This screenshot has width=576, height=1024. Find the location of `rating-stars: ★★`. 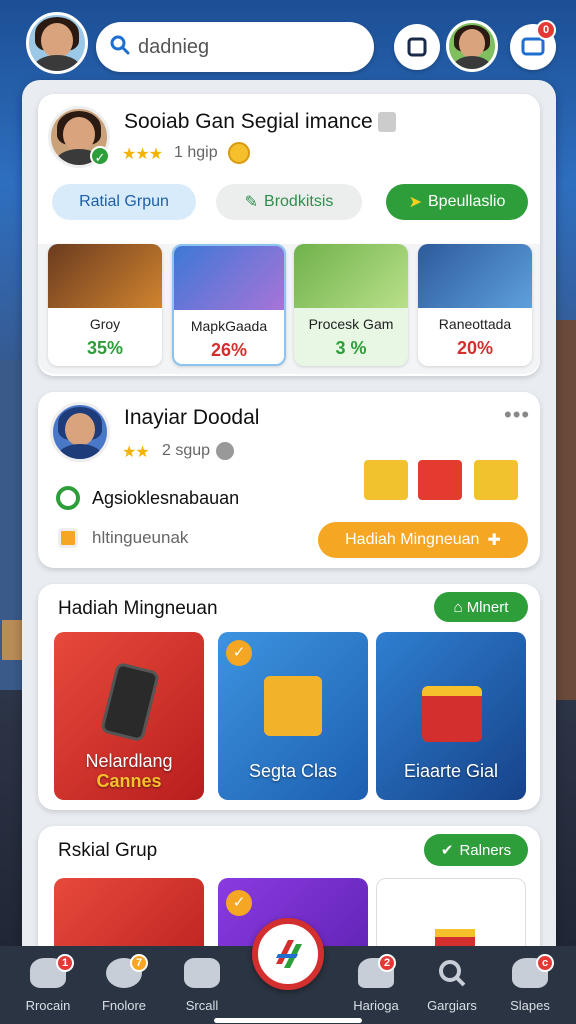

rating-stars: ★★ is located at coordinates (136, 452).